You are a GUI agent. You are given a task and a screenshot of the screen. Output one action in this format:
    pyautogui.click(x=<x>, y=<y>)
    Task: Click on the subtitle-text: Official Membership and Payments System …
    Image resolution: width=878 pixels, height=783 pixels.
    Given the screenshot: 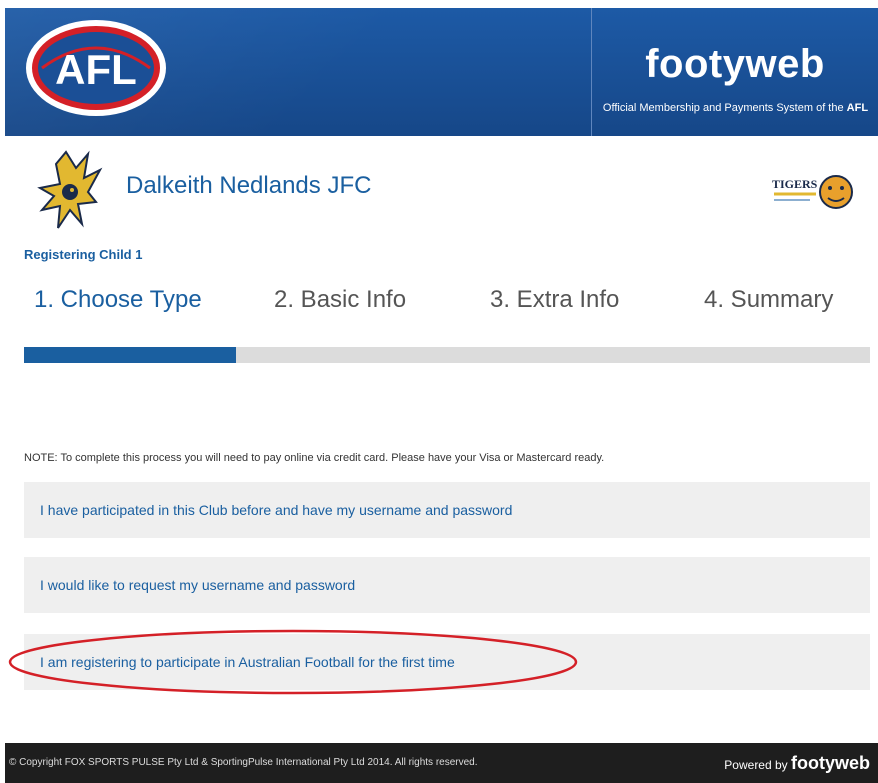 What is the action you would take?
    pyautogui.click(x=724, y=108)
    